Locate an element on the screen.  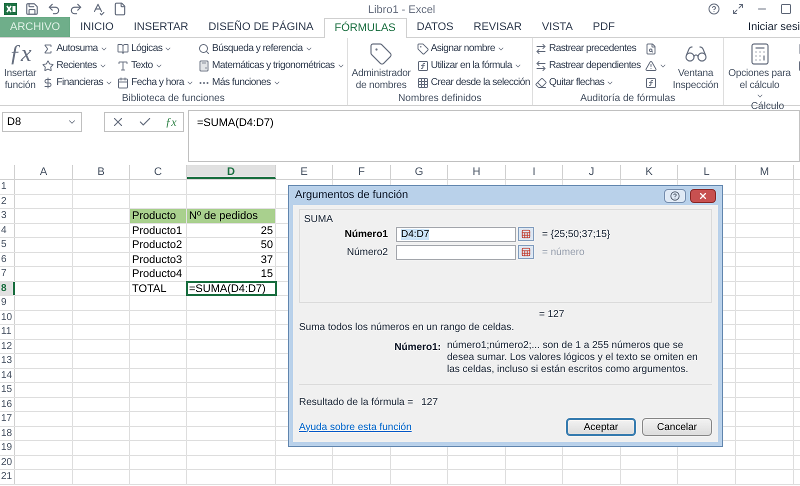
row-header: 4 is located at coordinates (7, 230).